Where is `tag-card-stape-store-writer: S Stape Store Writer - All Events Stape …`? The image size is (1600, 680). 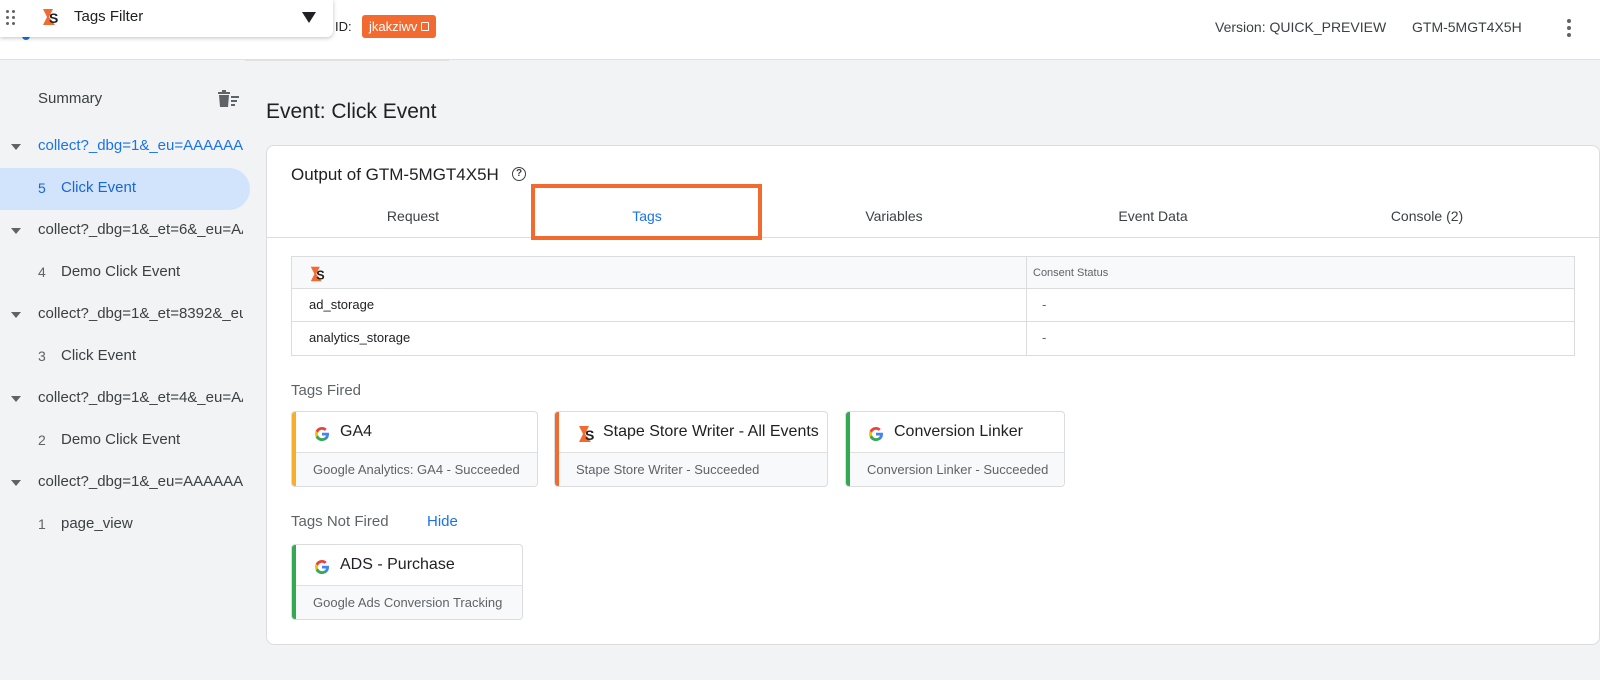
tag-card-stape-store-writer: S Stape Store Writer - All Events Stape … is located at coordinates (691, 449).